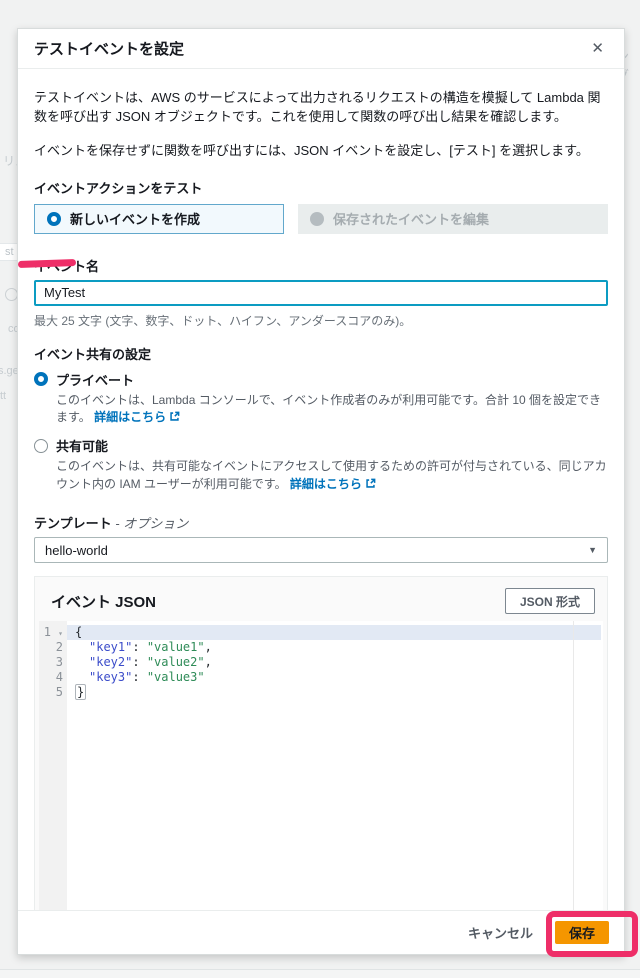  I want to click on code-text: }, so click(81, 692).